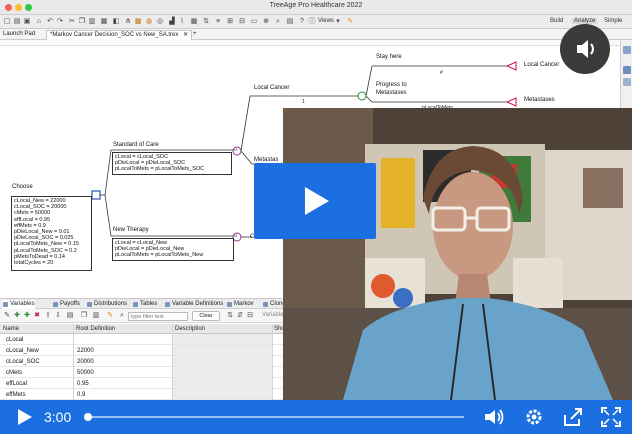 The height and width of the screenshot is (434, 632). What do you see at coordinates (627, 82) in the screenshot?
I see `notes-icon` at bounding box center [627, 82].